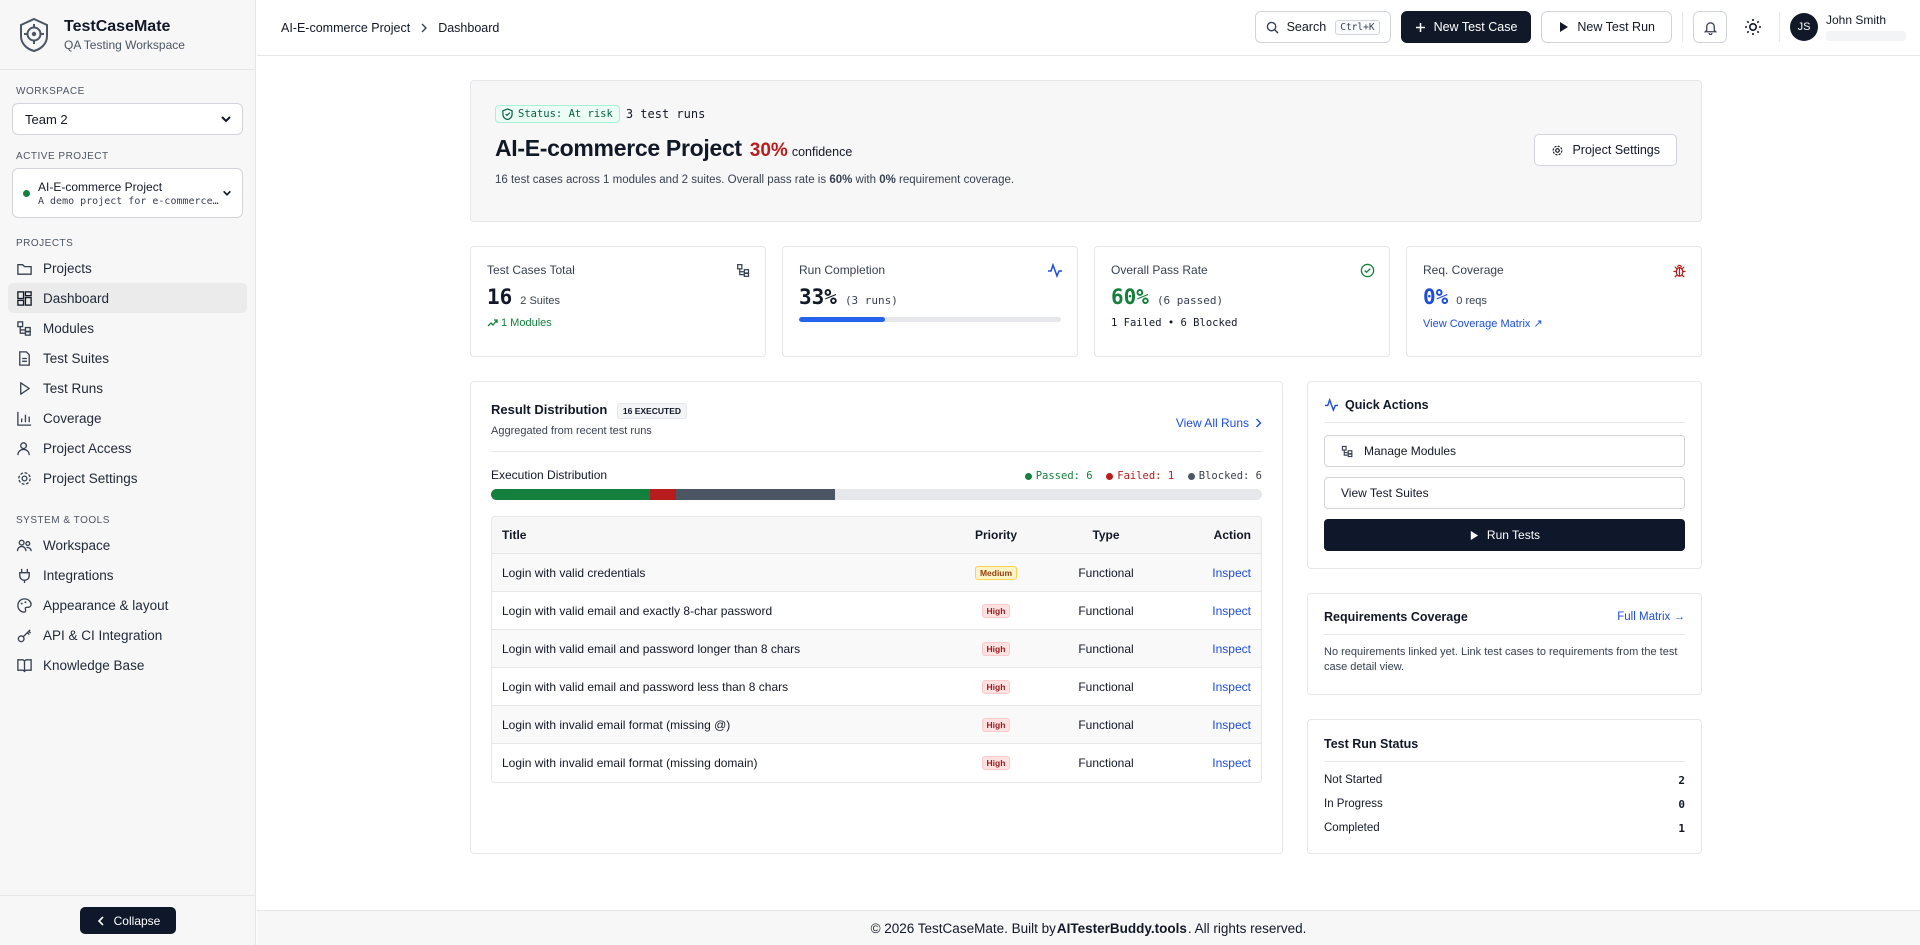  I want to click on new-test-run-button: New Test Run, so click(1606, 27).